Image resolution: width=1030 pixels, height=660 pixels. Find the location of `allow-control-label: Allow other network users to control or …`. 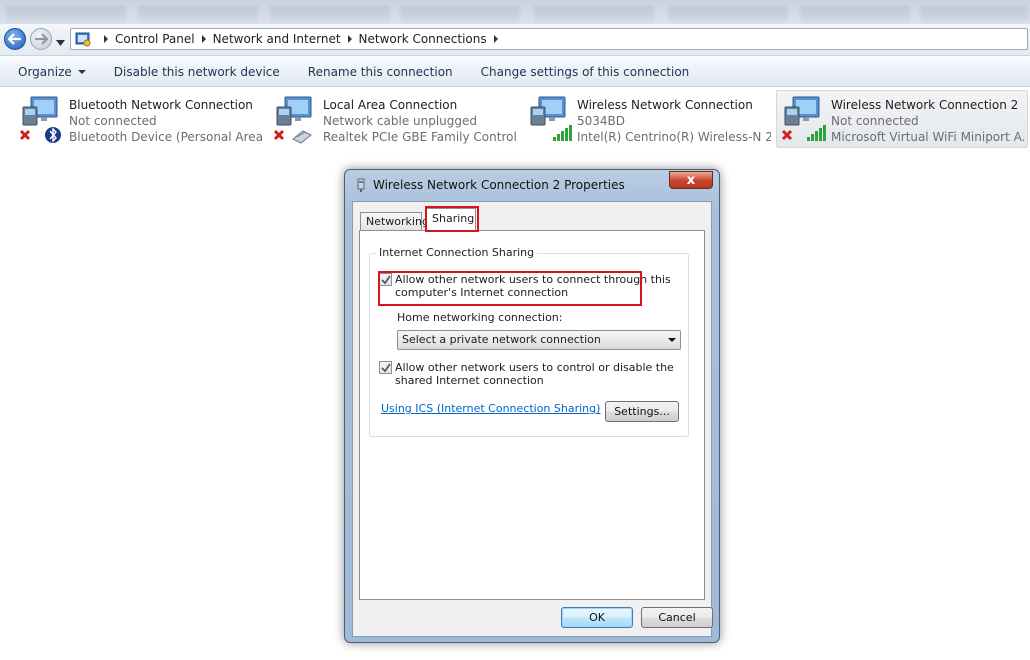

allow-control-label: Allow other network users to control or … is located at coordinates (534, 374).